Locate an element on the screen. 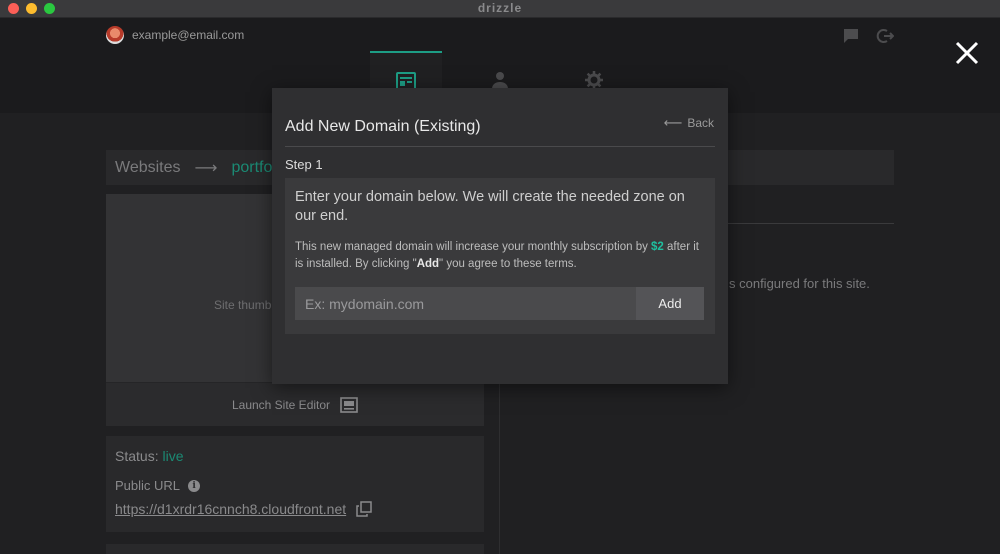 Image resolution: width=1000 pixels, height=554 pixels. public-url-row: Public URL i is located at coordinates (295, 485).